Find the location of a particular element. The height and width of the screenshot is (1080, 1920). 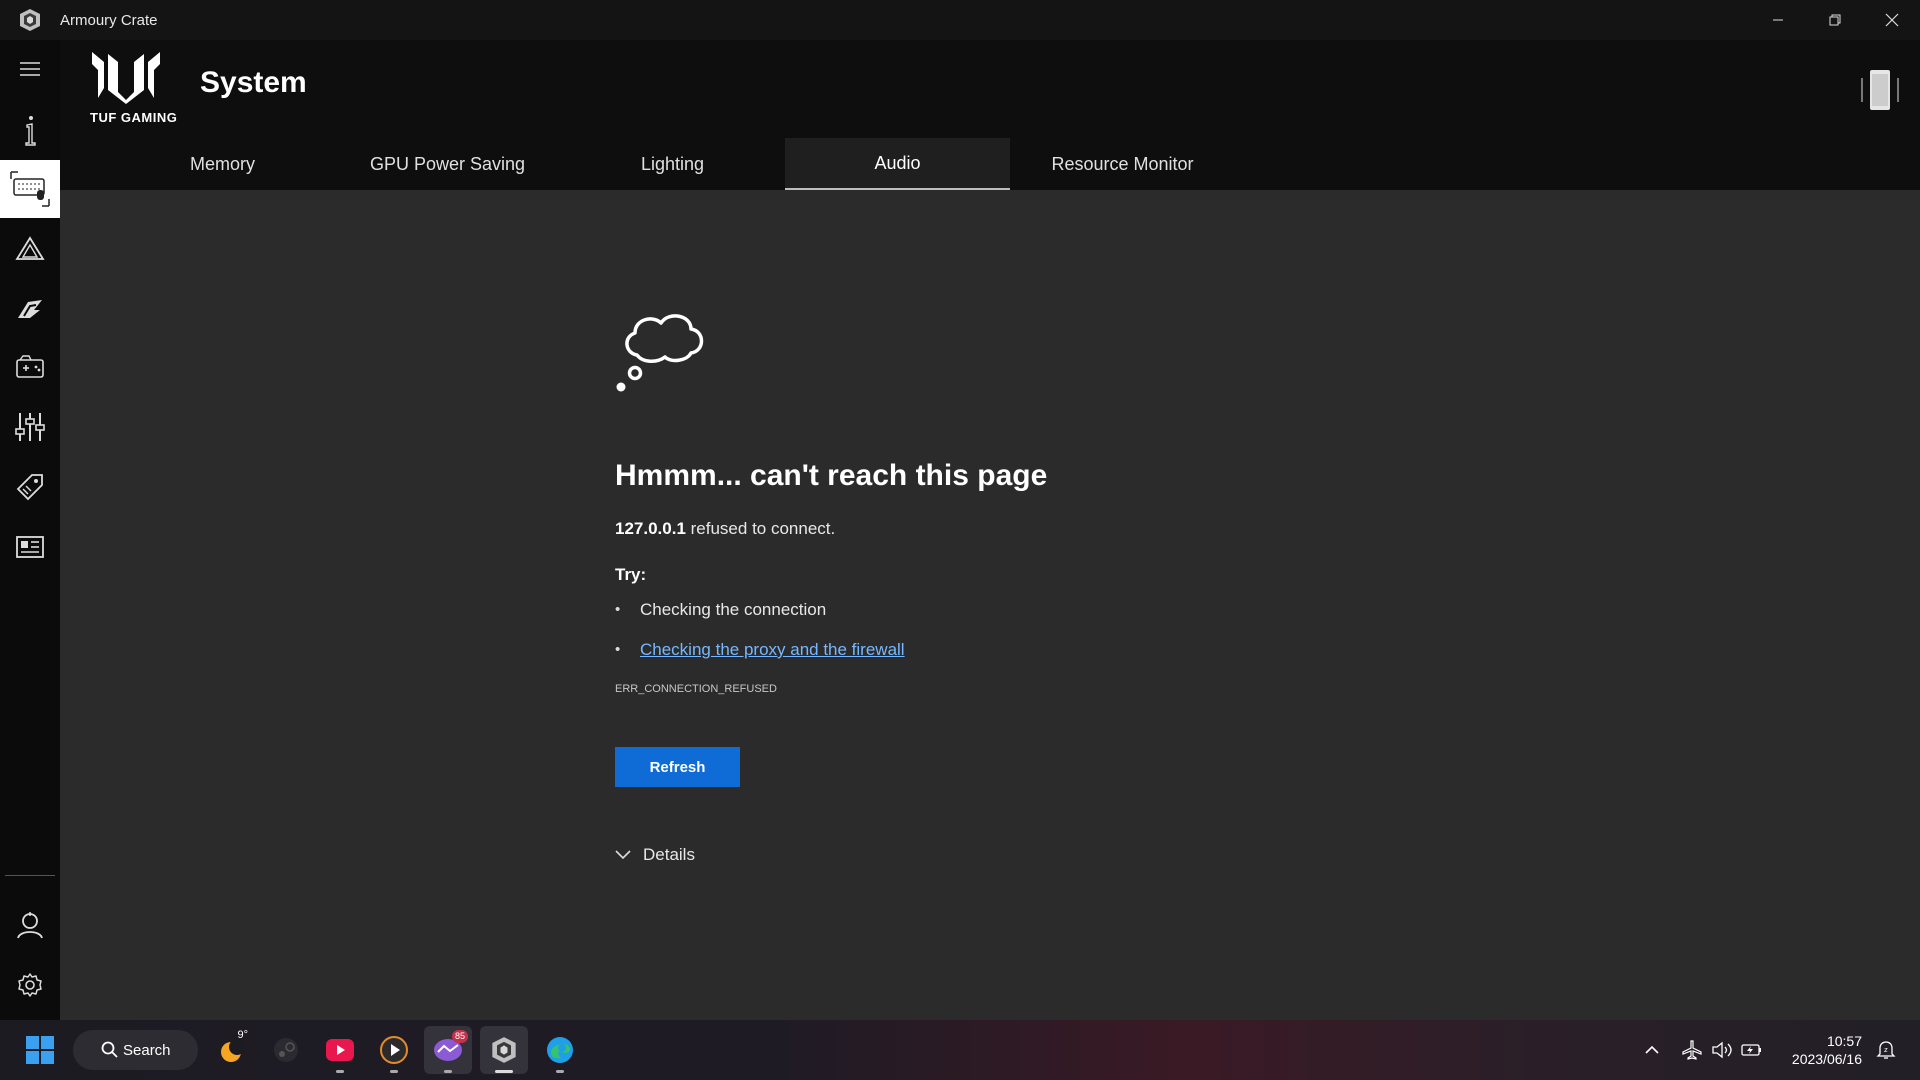

tab-lighting: Lighting is located at coordinates (672, 164).